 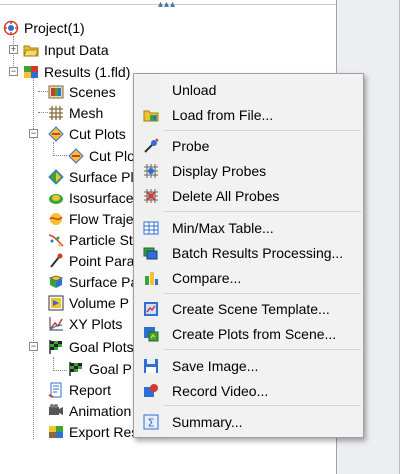 I want to click on tree-item-report: Report, so click(x=79, y=390).